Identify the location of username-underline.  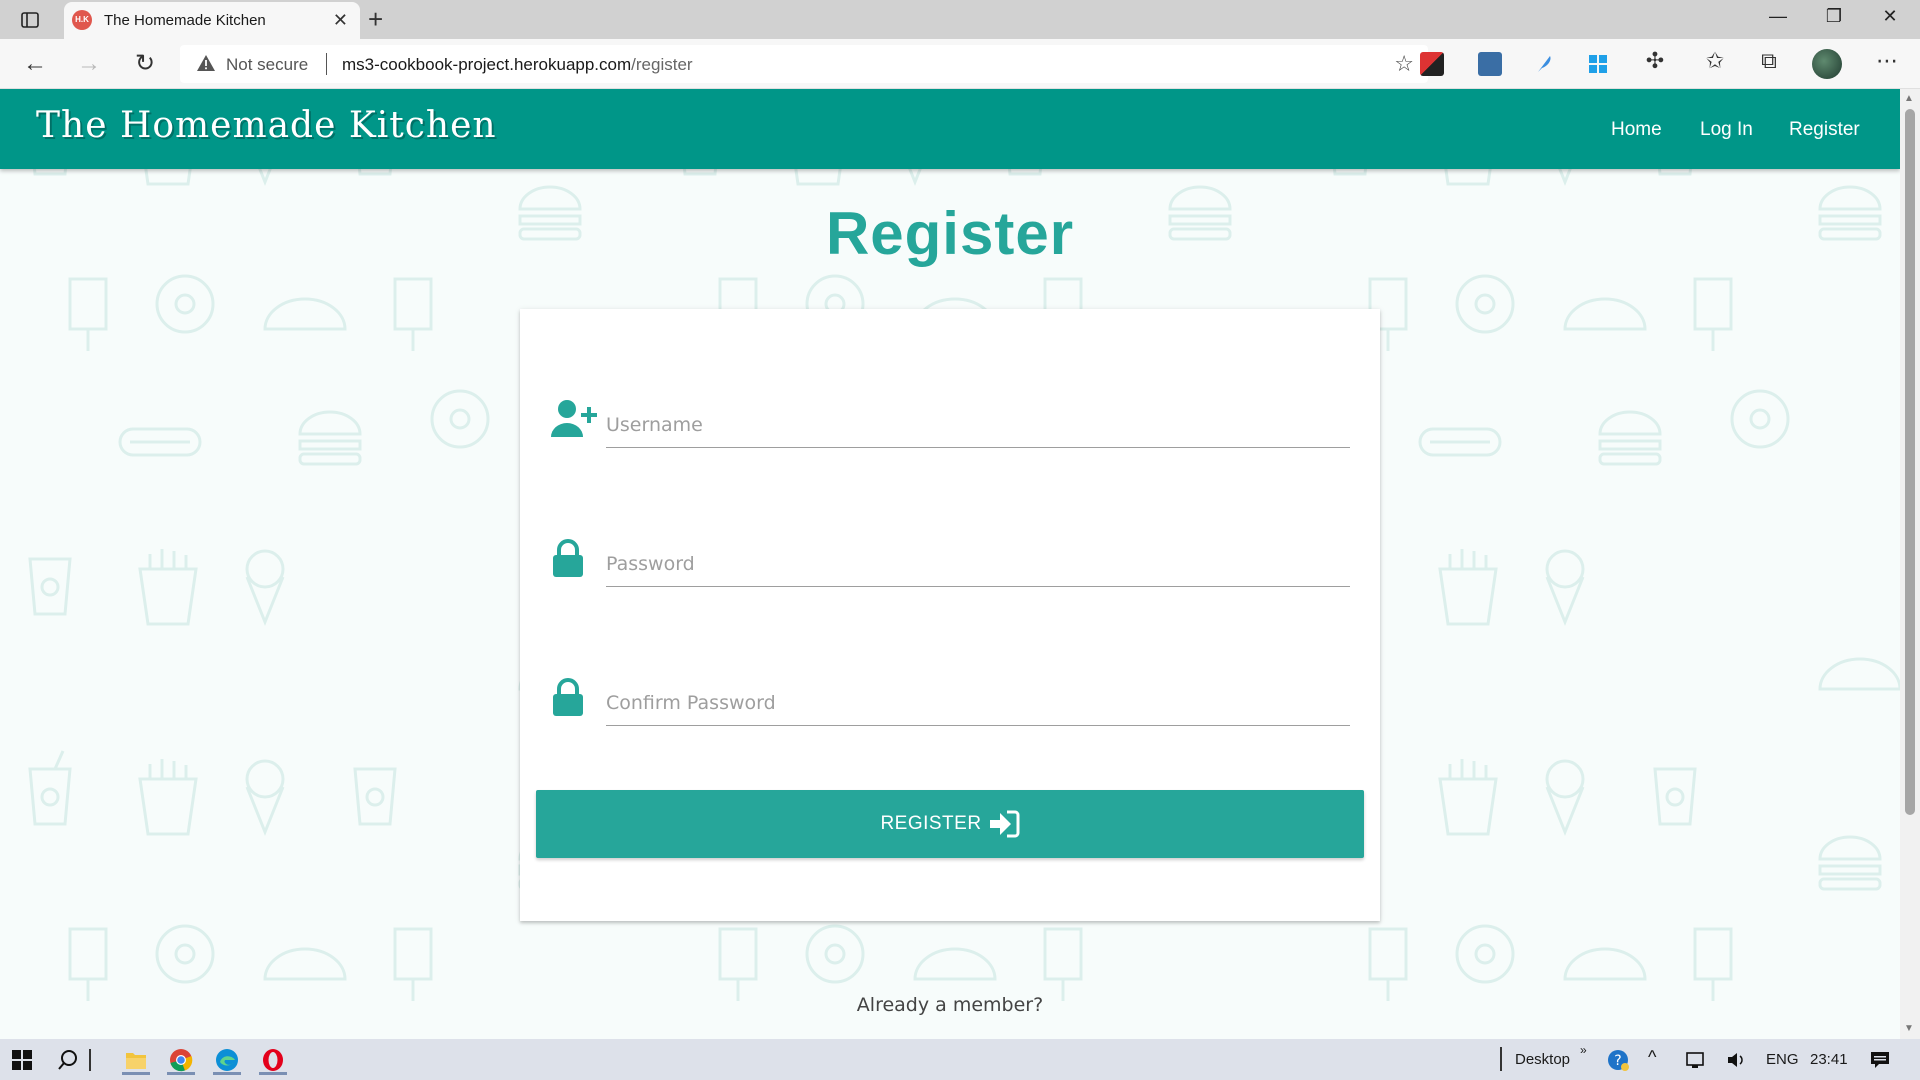
(978, 447).